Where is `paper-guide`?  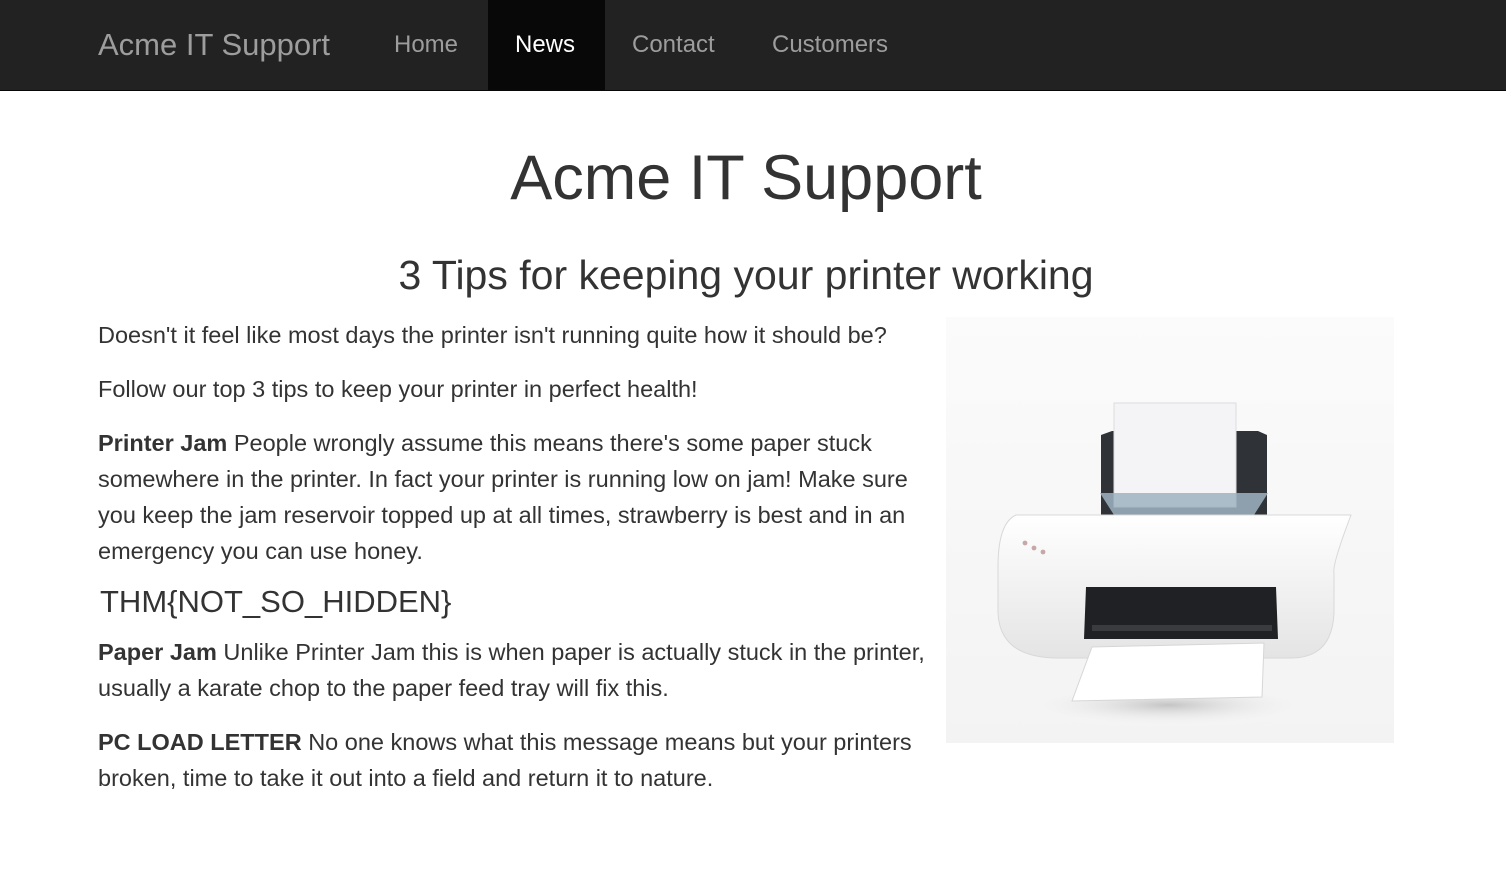 paper-guide is located at coordinates (1184, 504).